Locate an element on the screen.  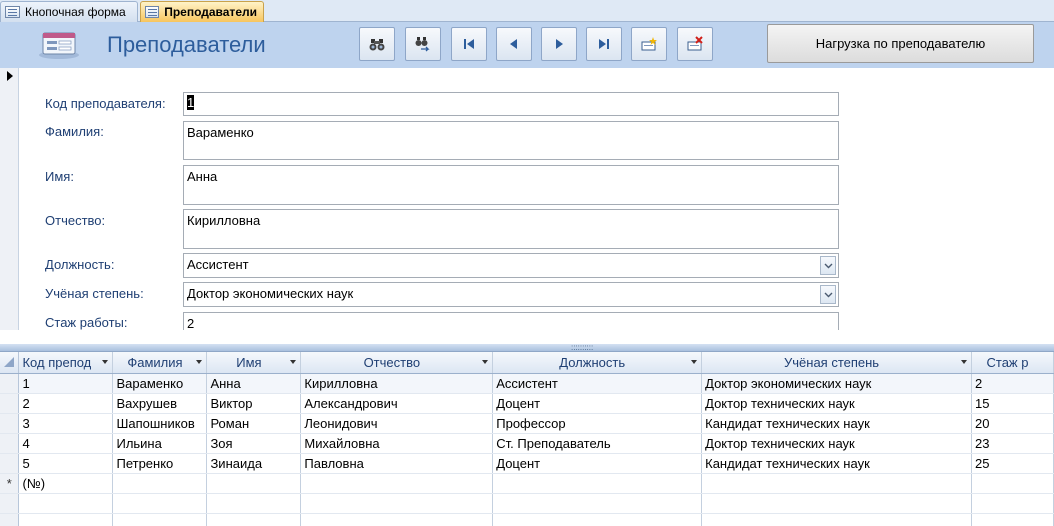
new-record-row: * (№) is located at coordinates (527, 483).